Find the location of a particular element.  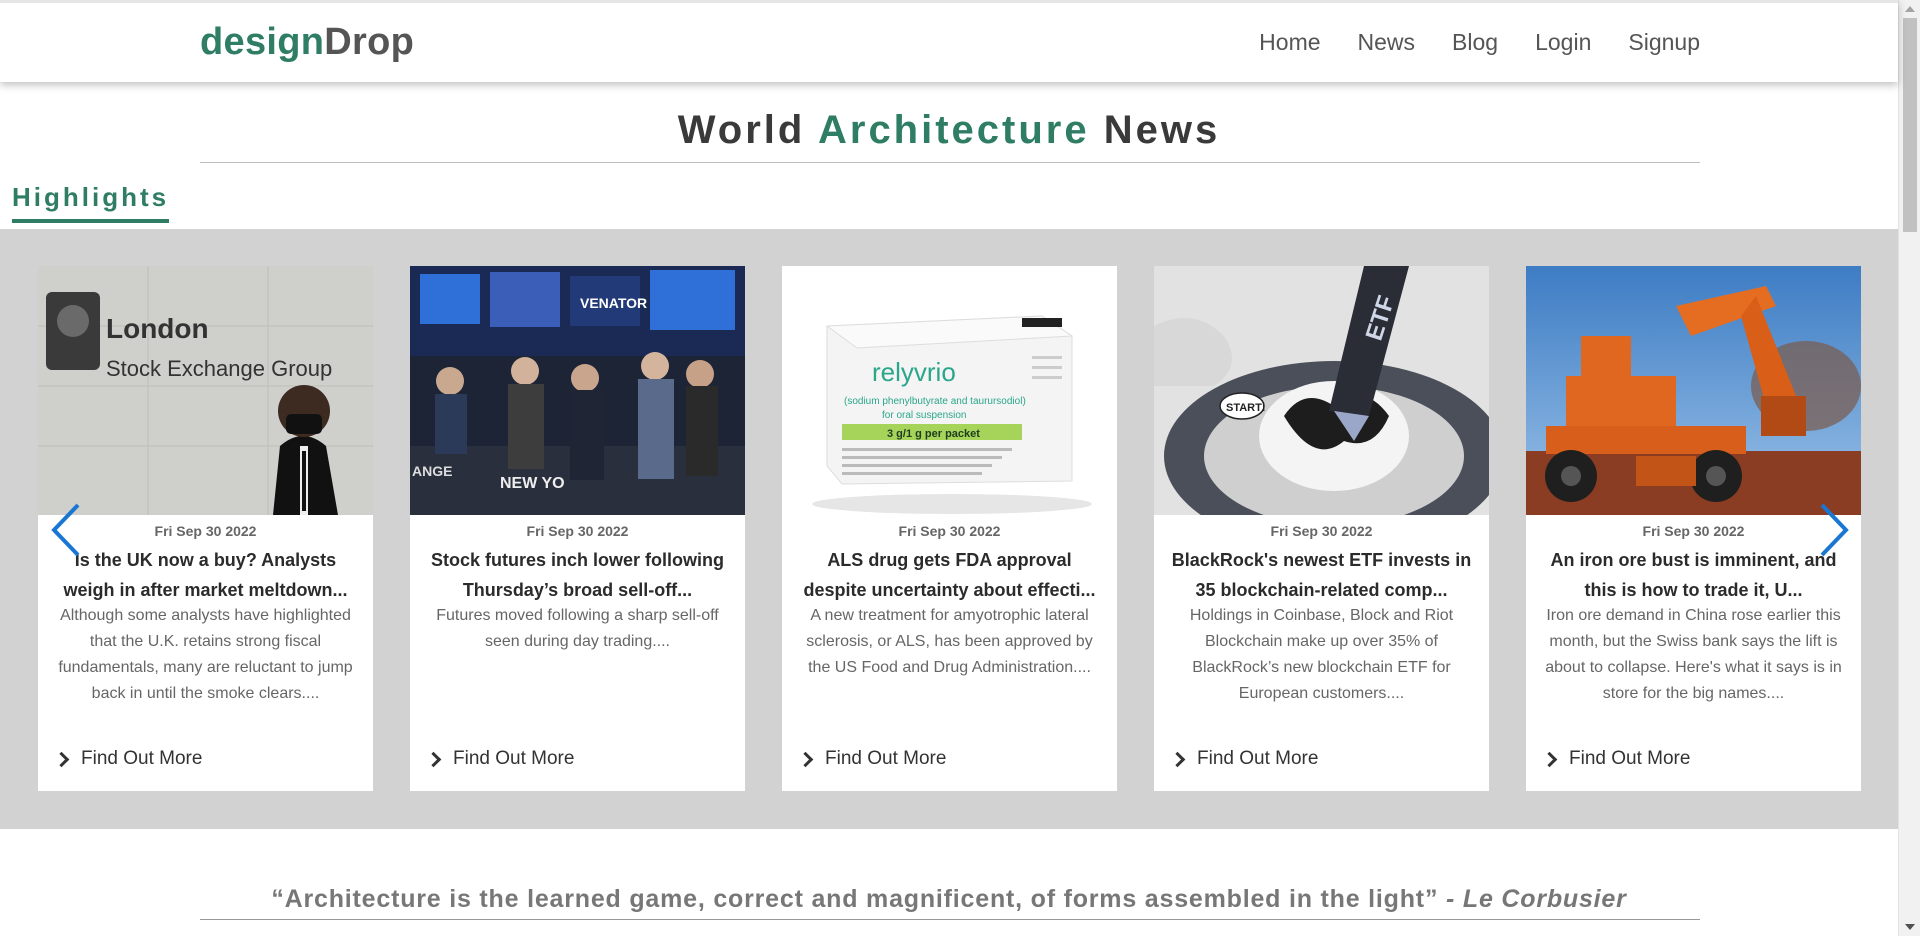

nav-blog: Blog is located at coordinates (1475, 42).